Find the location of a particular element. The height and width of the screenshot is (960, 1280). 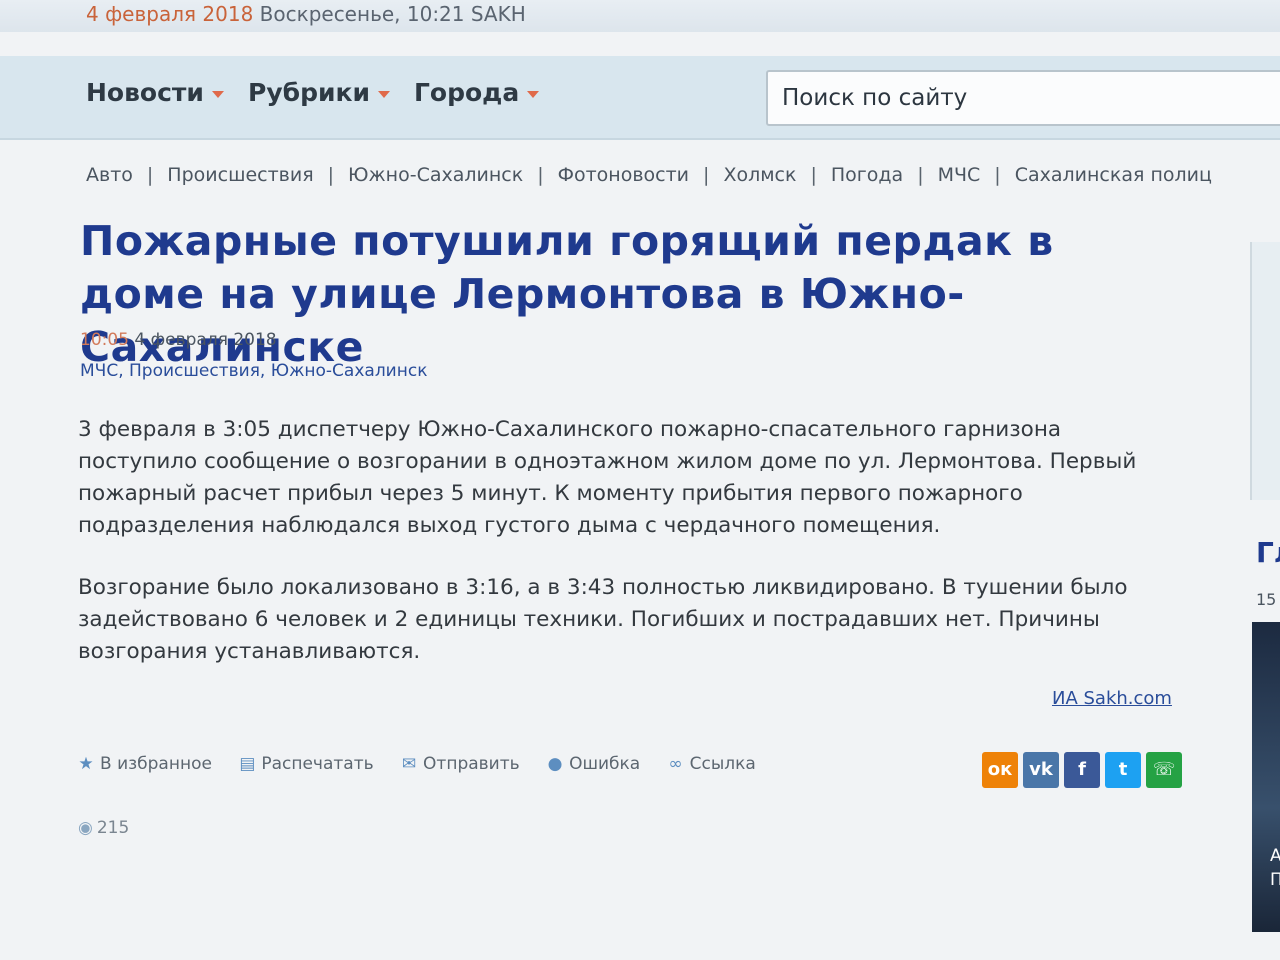

right-photo-caption: П is located at coordinates (1275, 880).